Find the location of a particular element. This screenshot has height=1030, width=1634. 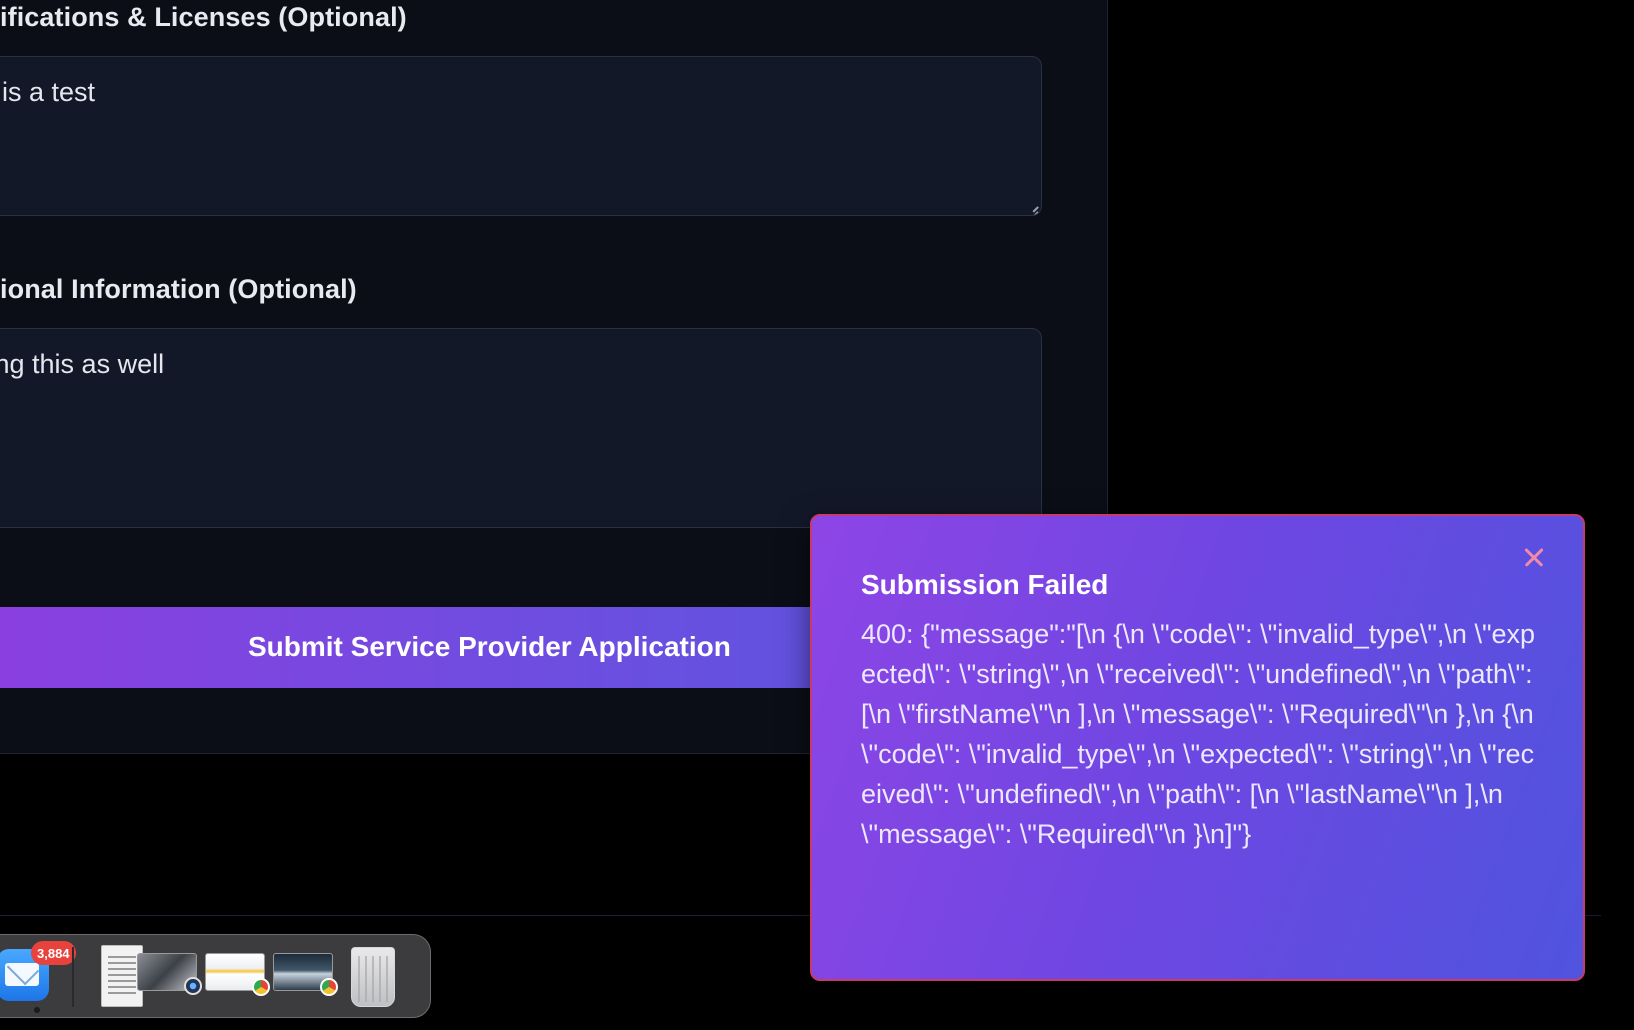

additional-info-label: ional Information (Optional) is located at coordinates (178, 289).